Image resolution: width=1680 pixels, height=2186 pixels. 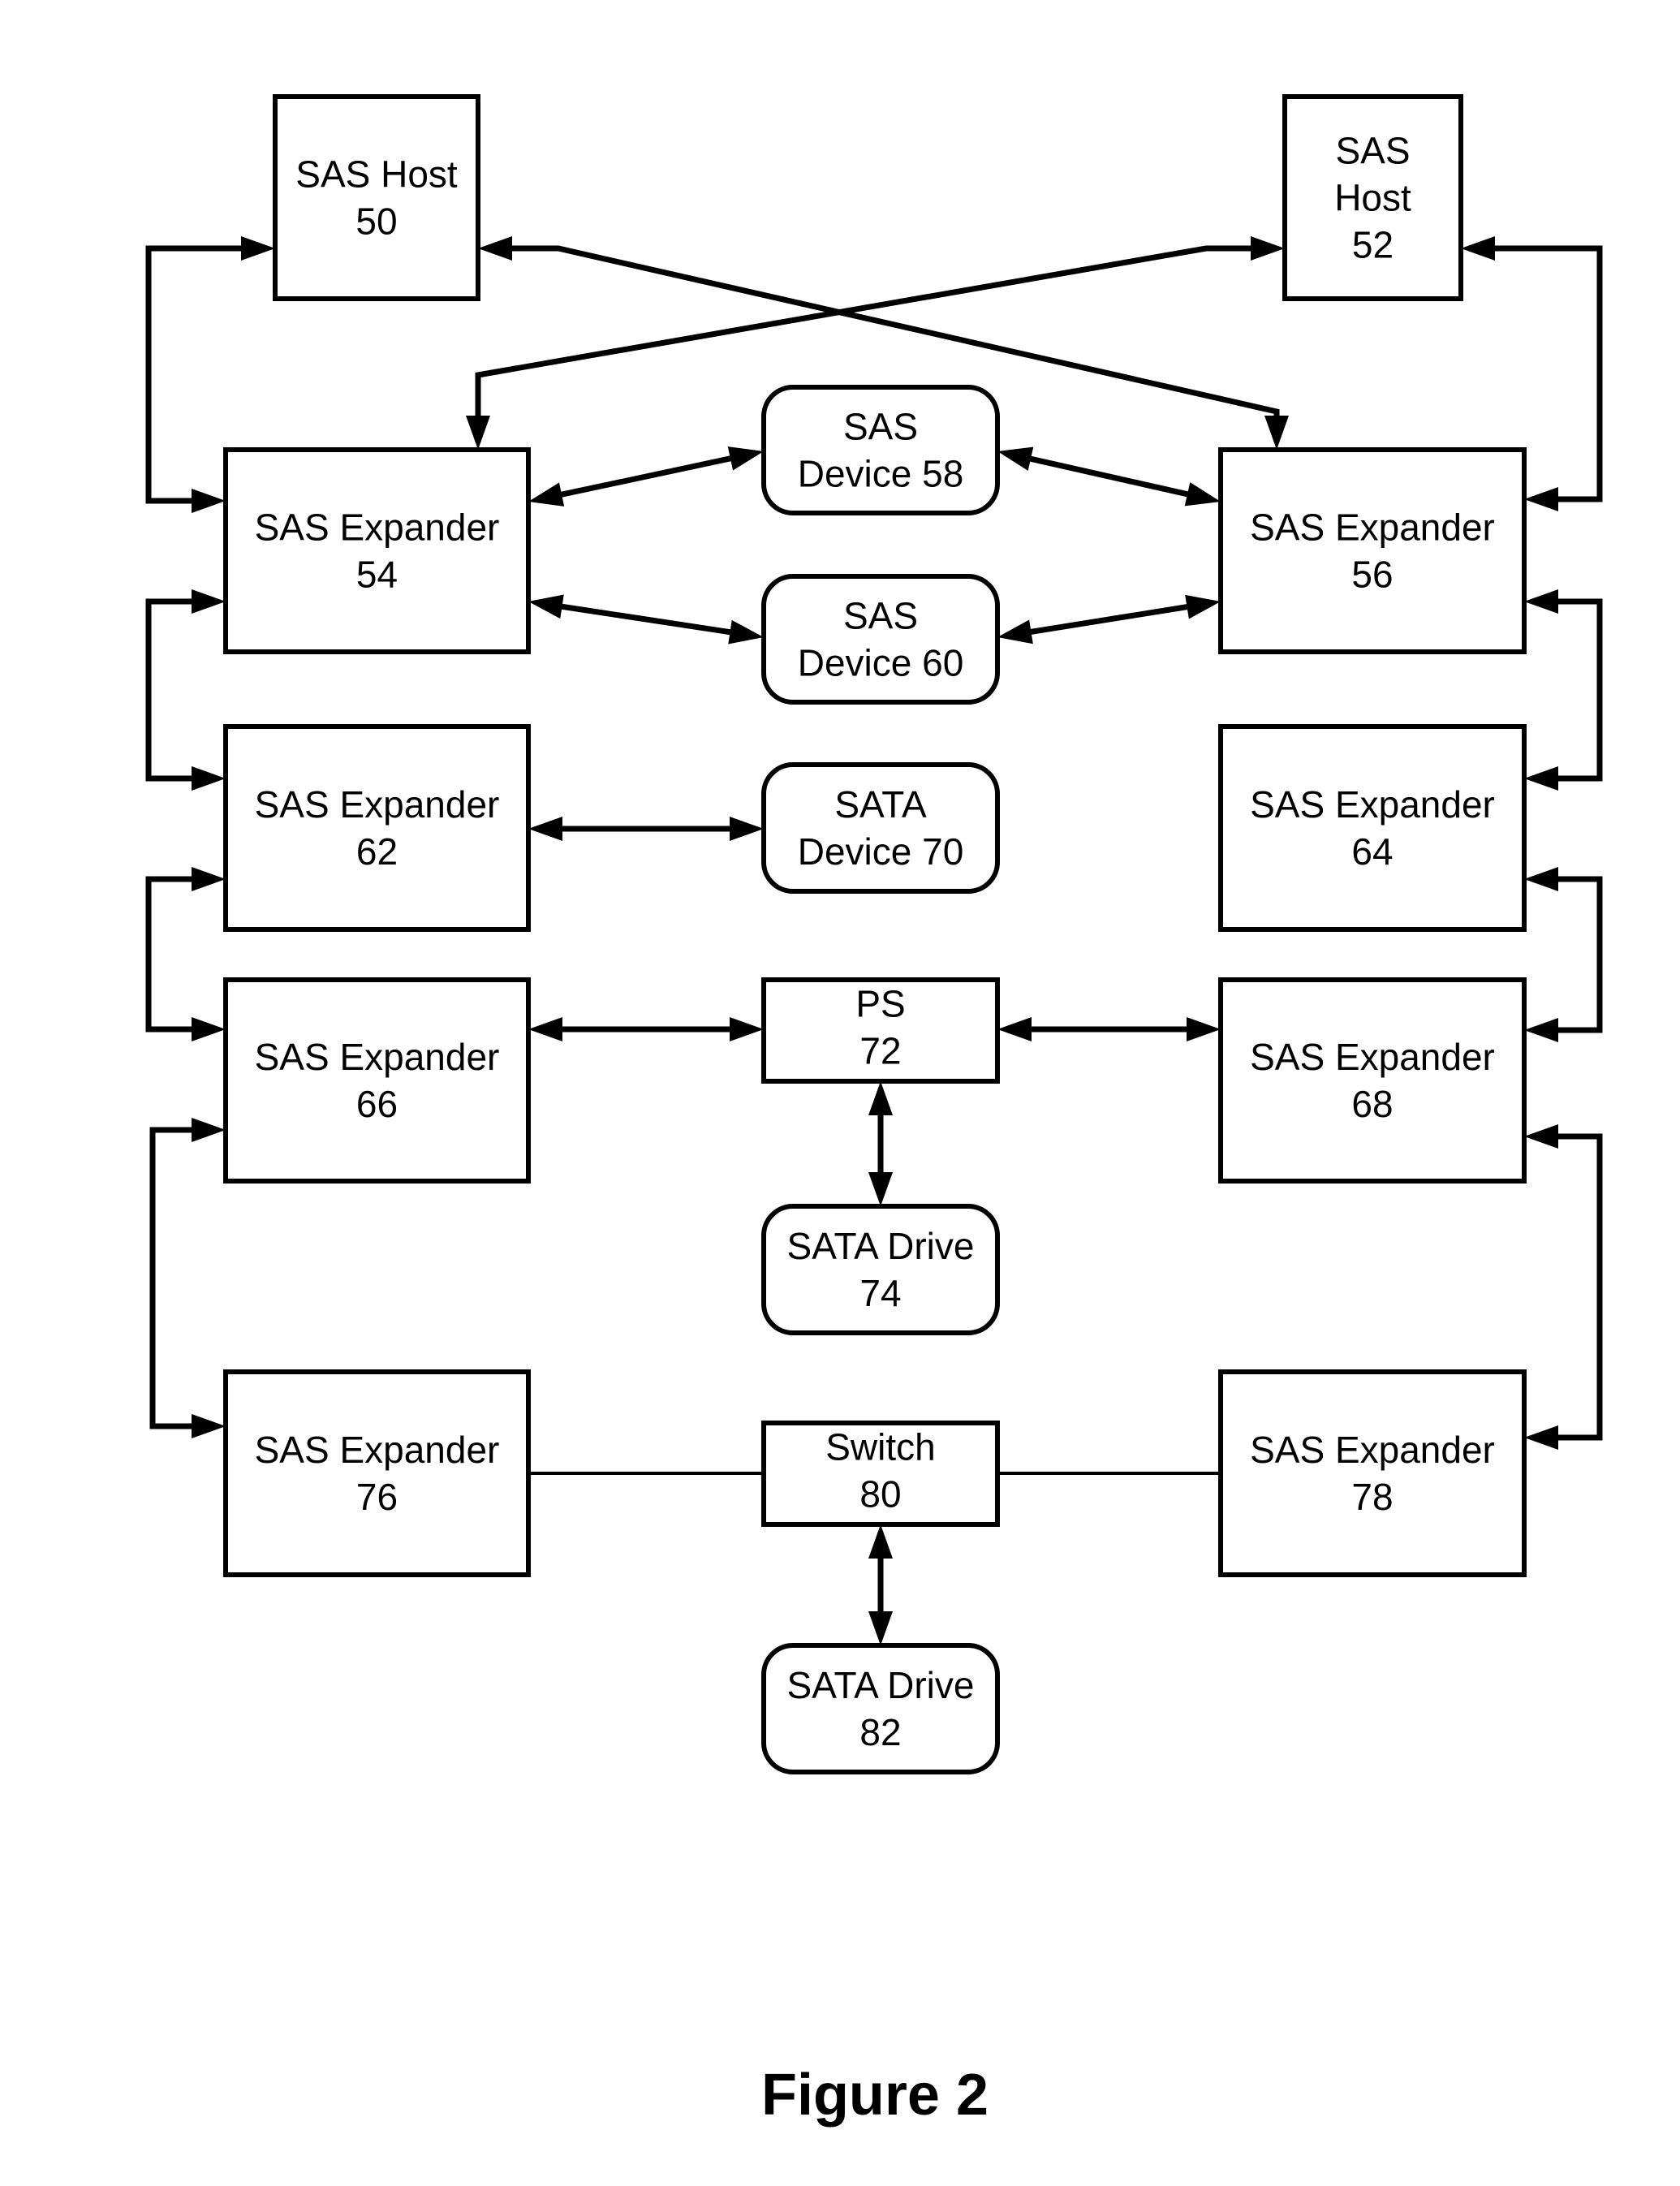 What do you see at coordinates (1373, 198) in the screenshot?
I see `node-label: Host` at bounding box center [1373, 198].